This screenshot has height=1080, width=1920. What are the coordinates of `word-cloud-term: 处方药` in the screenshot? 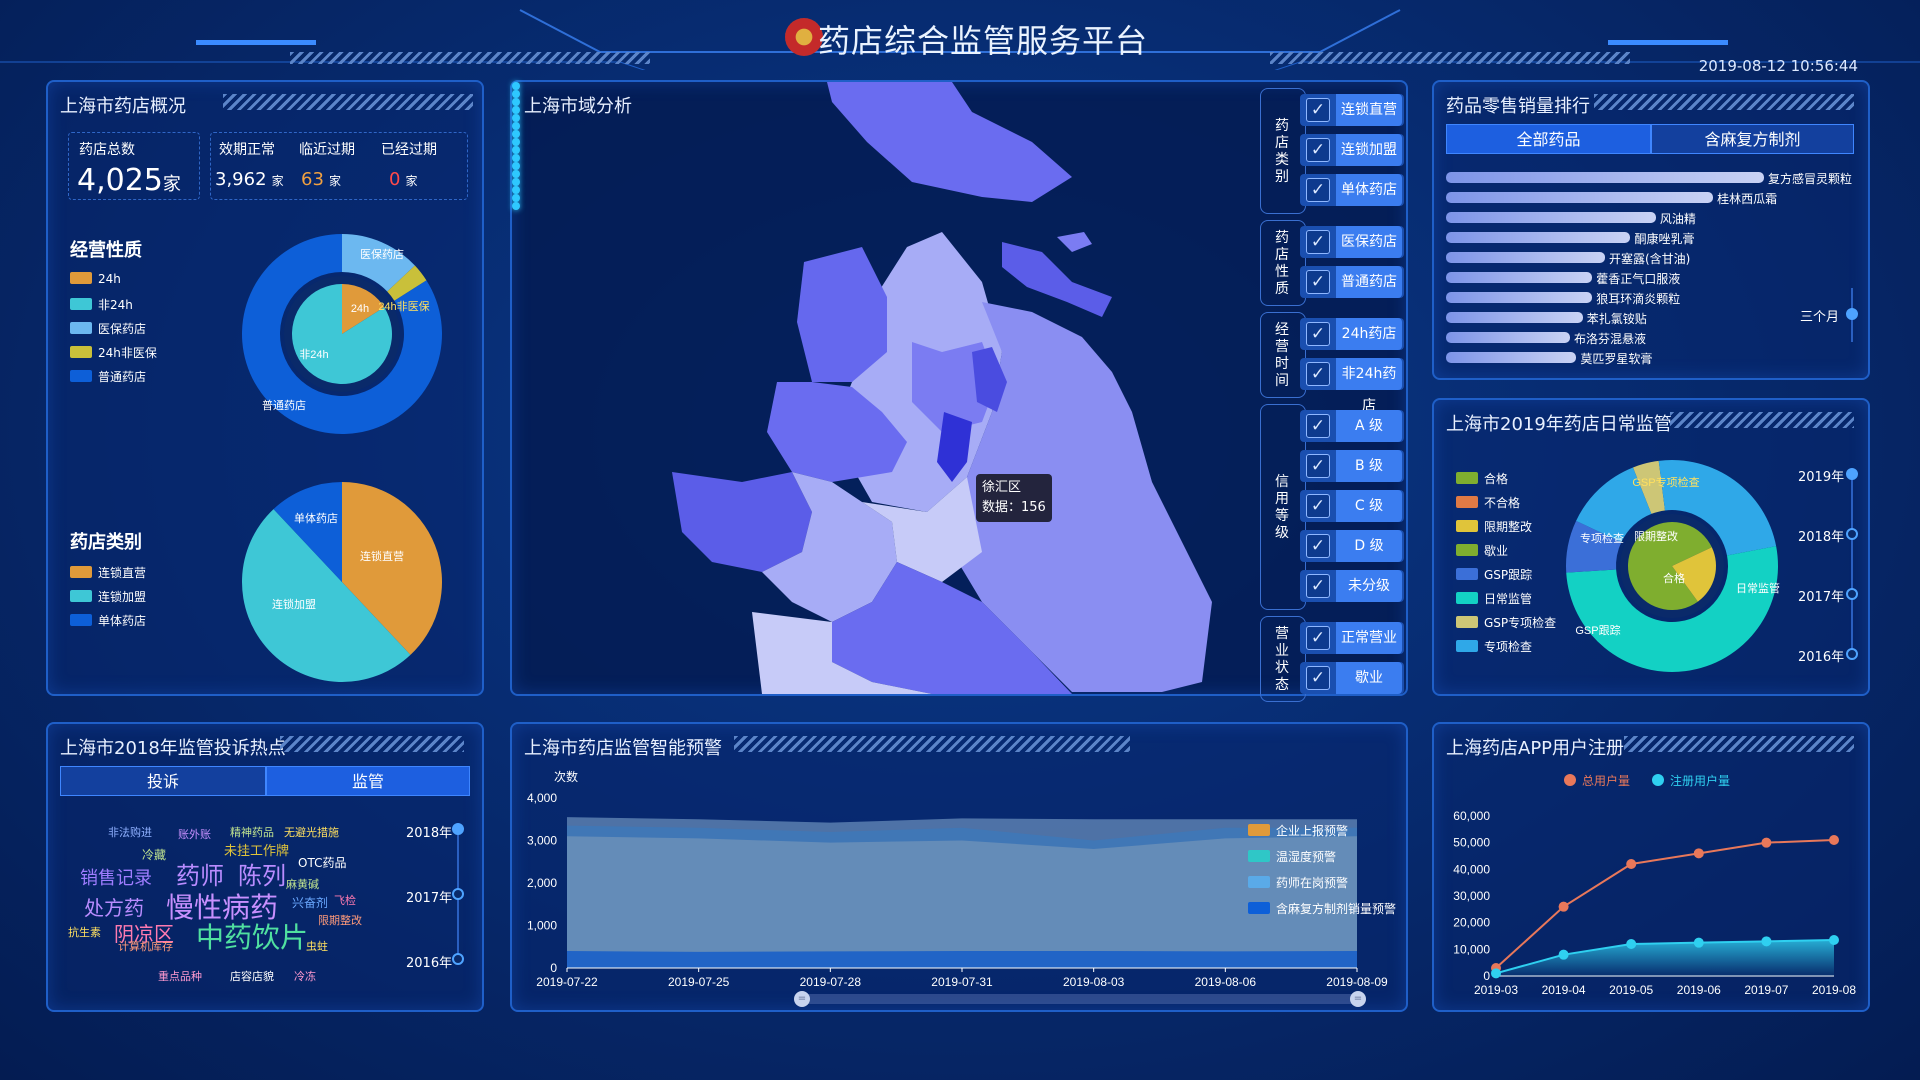 It's located at (114, 906).